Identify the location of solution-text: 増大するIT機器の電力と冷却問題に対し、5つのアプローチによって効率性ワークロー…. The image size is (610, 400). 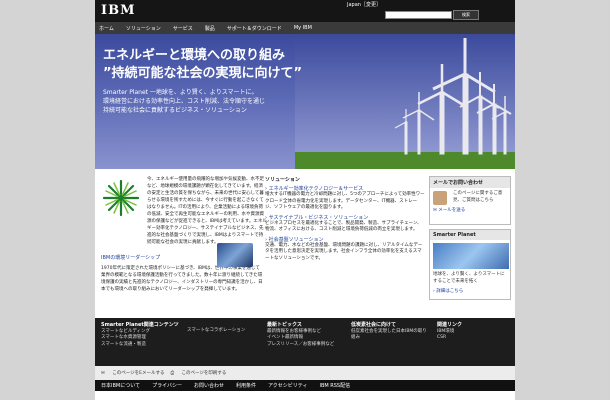
(345, 201).